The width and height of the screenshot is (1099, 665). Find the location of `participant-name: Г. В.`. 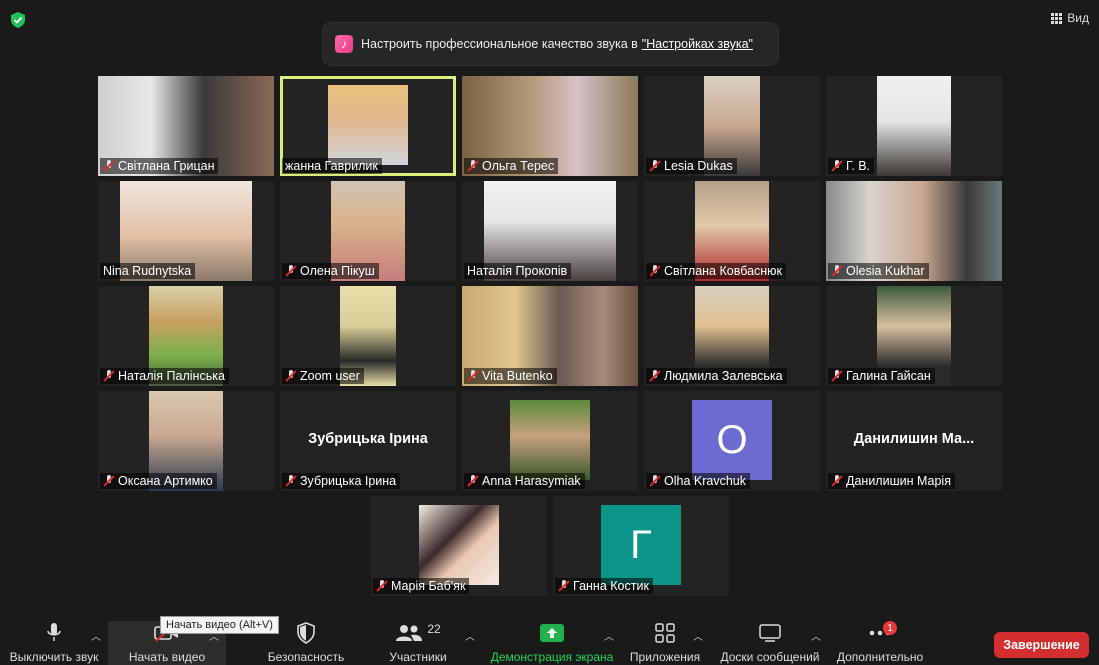

participant-name: Г. В. is located at coordinates (858, 166).